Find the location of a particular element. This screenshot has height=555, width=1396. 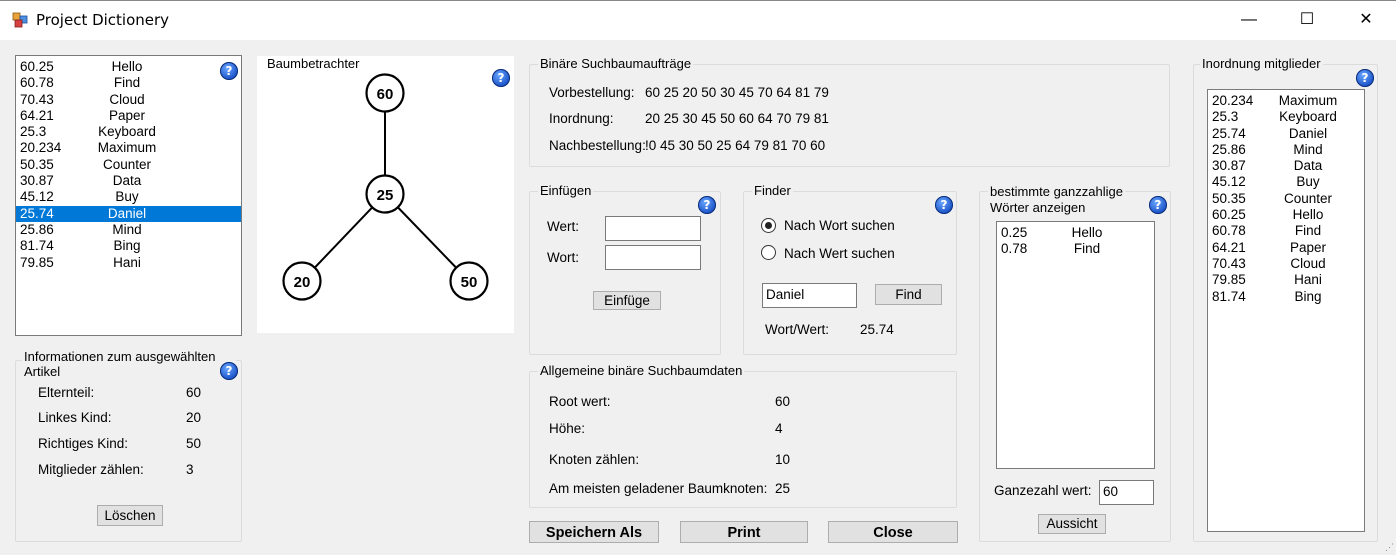

insert-word-input is located at coordinates (653, 257).